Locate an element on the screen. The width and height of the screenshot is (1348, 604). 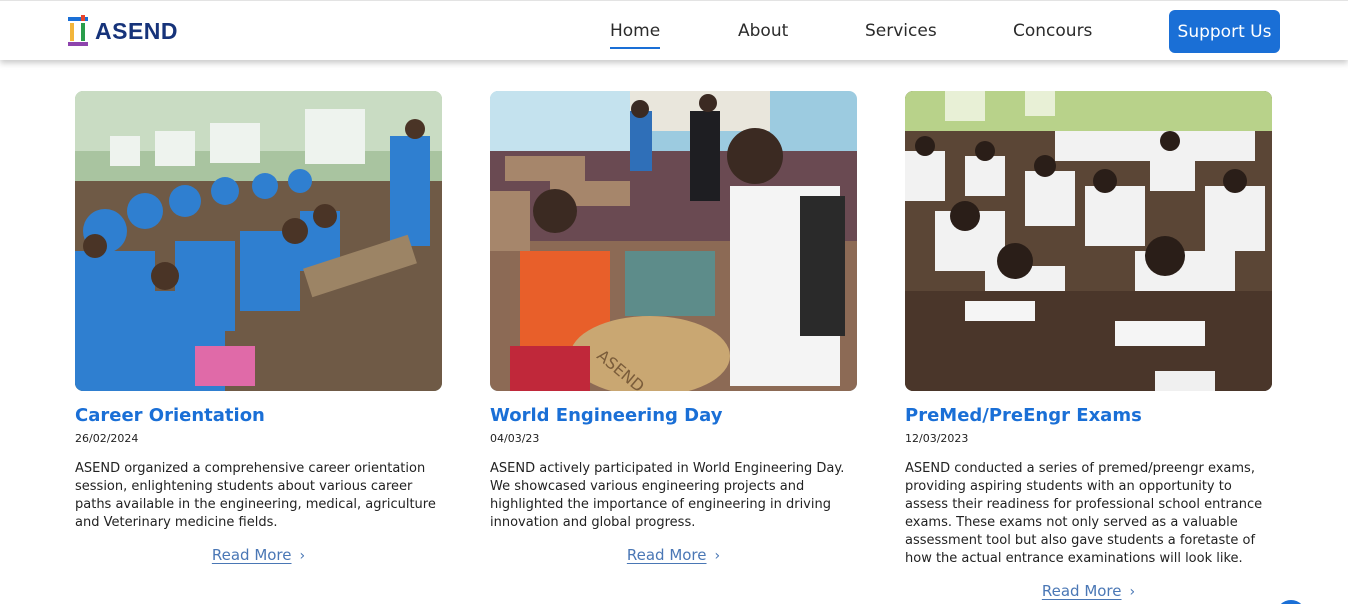
exam-hall-photo is located at coordinates (1088, 241).